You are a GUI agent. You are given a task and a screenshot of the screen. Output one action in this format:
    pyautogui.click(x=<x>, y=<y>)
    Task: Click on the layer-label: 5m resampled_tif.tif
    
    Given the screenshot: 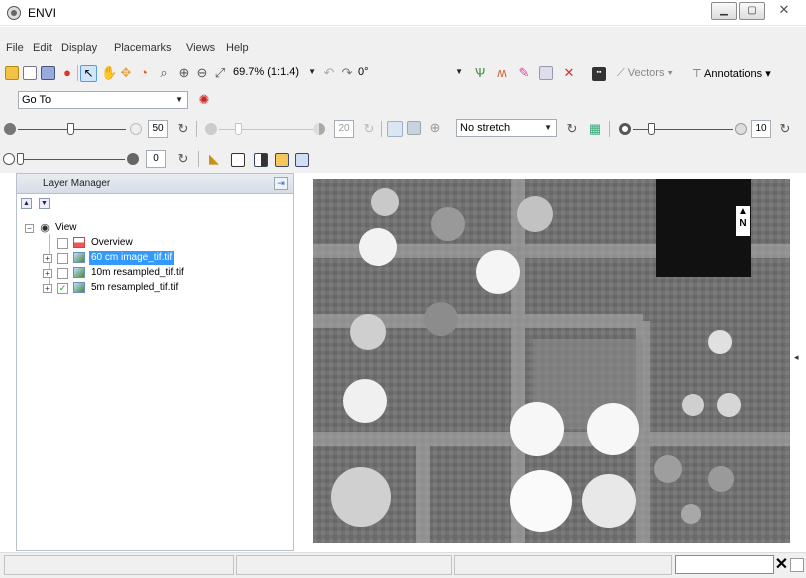 What is the action you would take?
    pyautogui.click(x=135, y=287)
    